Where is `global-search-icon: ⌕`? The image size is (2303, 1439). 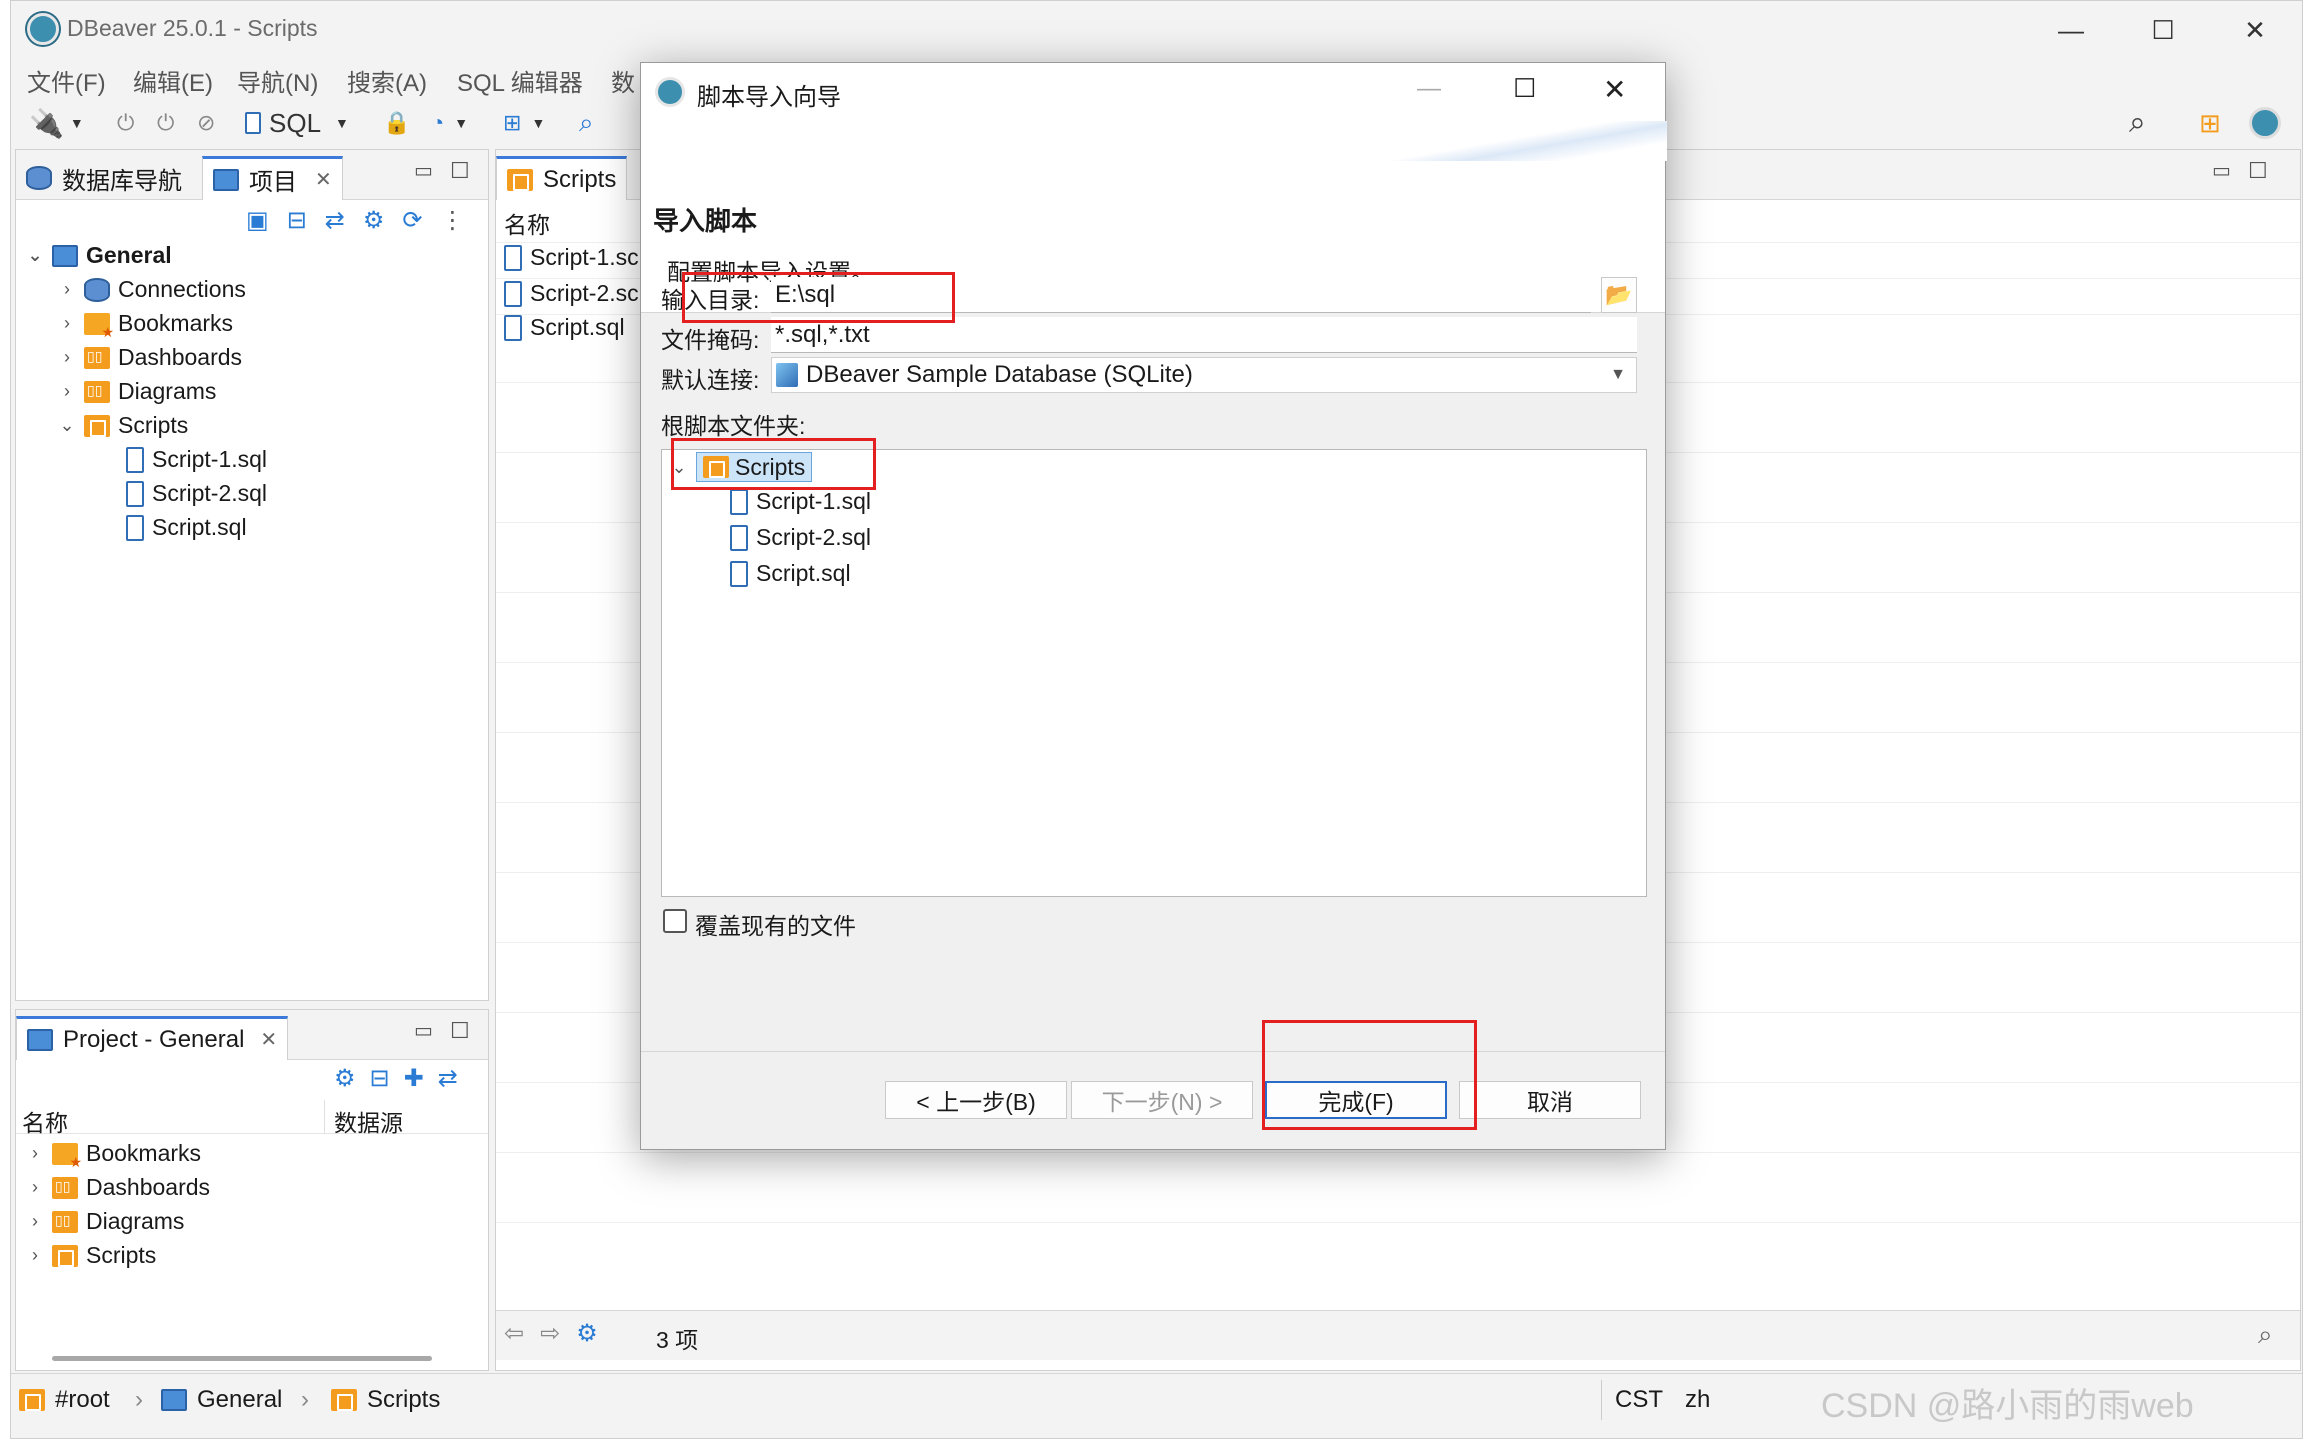 global-search-icon: ⌕ is located at coordinates (2137, 123).